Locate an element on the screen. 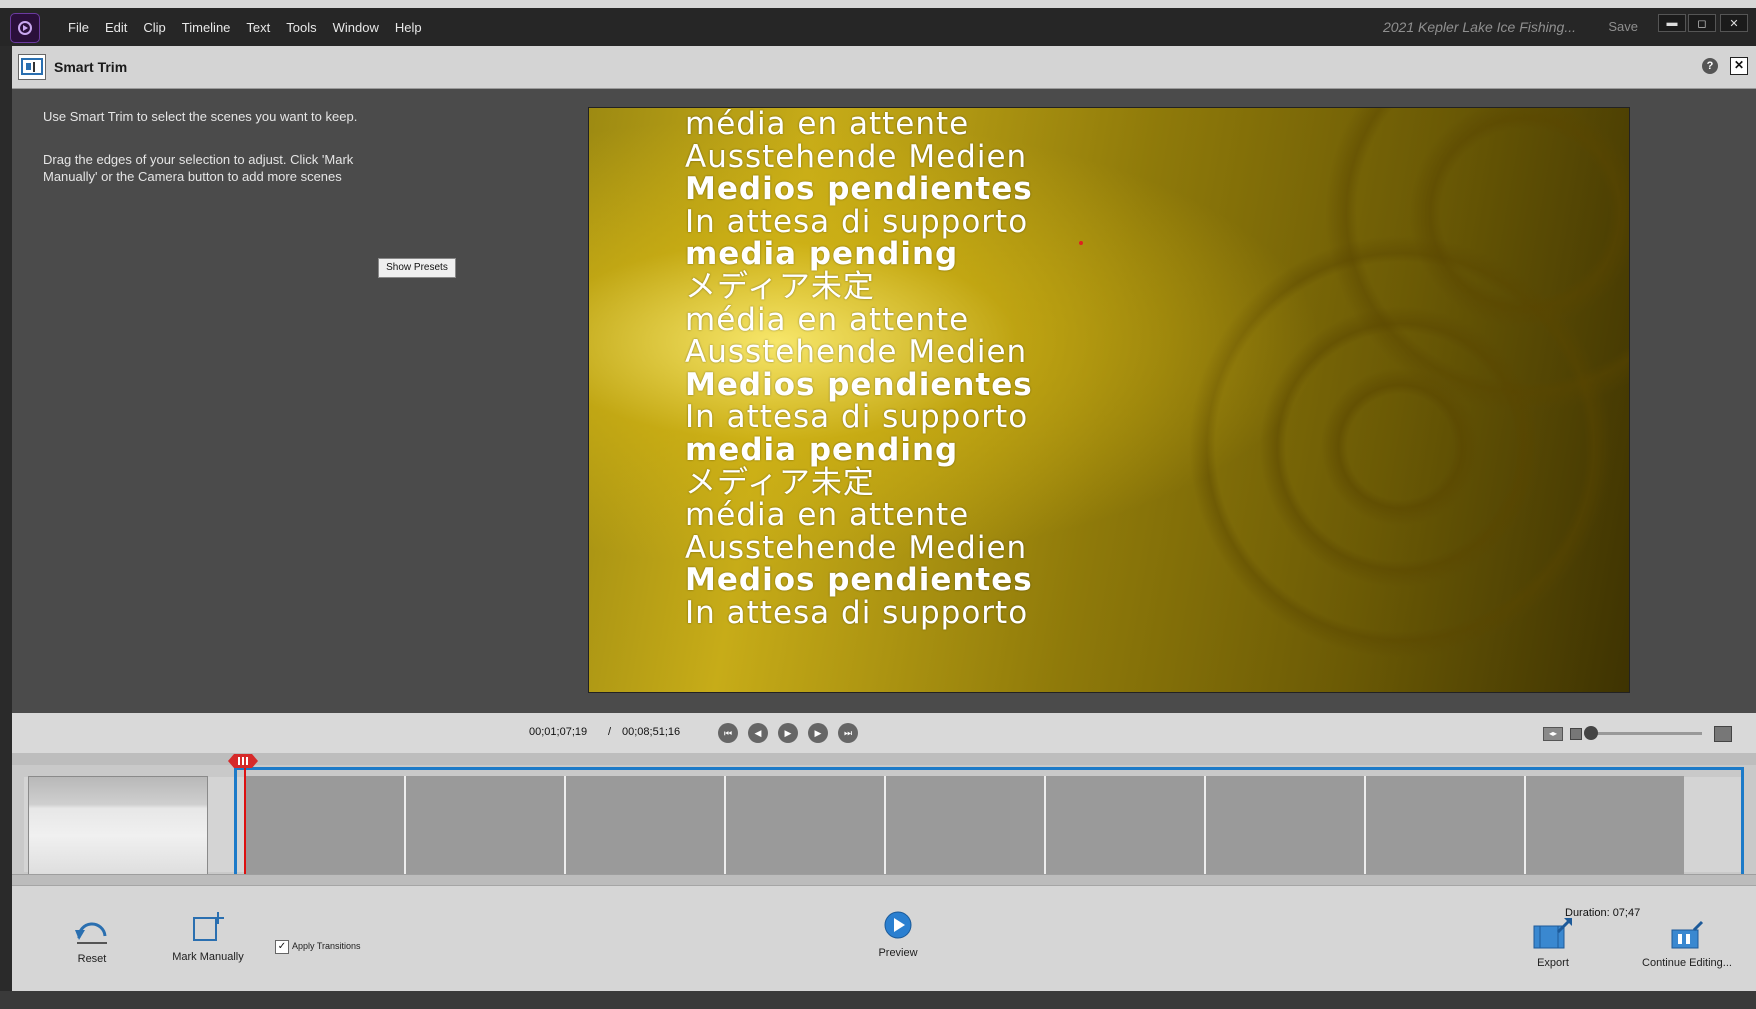 Image resolution: width=1756 pixels, height=1009 pixels. reset-button: Reset is located at coordinates (92, 941).